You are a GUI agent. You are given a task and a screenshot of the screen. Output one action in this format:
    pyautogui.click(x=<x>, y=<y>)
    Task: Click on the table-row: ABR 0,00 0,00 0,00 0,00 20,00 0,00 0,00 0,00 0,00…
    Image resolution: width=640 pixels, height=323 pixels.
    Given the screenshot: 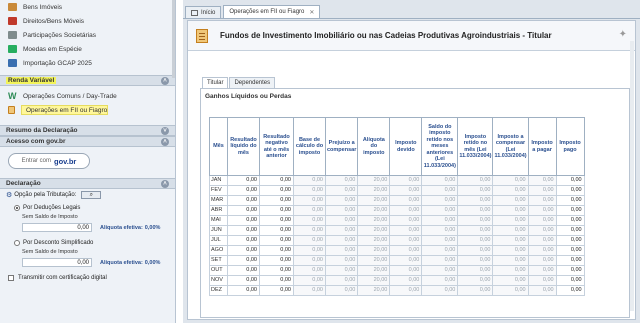 What is the action you would take?
    pyautogui.click(x=397, y=210)
    